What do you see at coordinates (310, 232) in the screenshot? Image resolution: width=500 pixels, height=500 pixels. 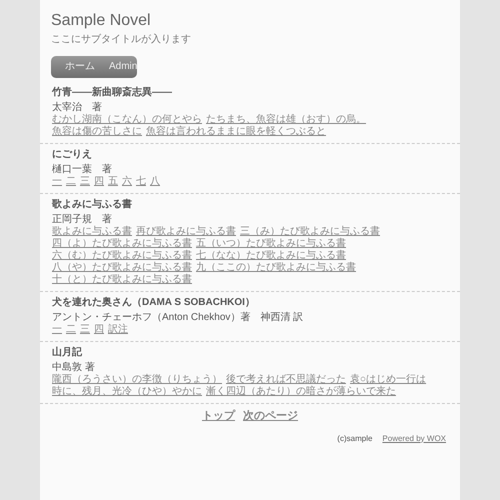 I see `chapter-link: 三（み）たび歌よみに与ふる書` at bounding box center [310, 232].